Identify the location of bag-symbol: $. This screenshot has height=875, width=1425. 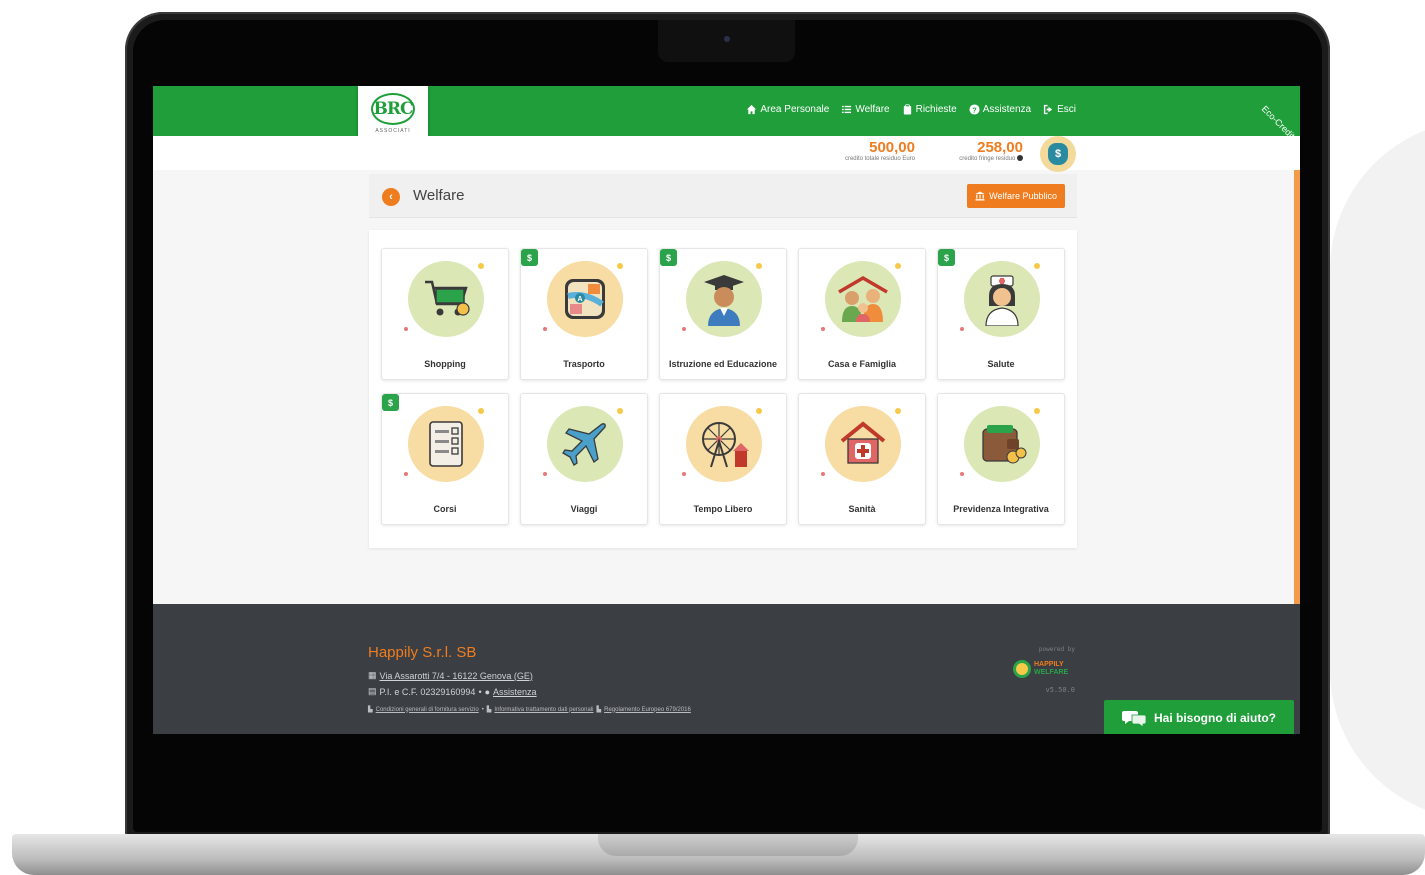
(1058, 154).